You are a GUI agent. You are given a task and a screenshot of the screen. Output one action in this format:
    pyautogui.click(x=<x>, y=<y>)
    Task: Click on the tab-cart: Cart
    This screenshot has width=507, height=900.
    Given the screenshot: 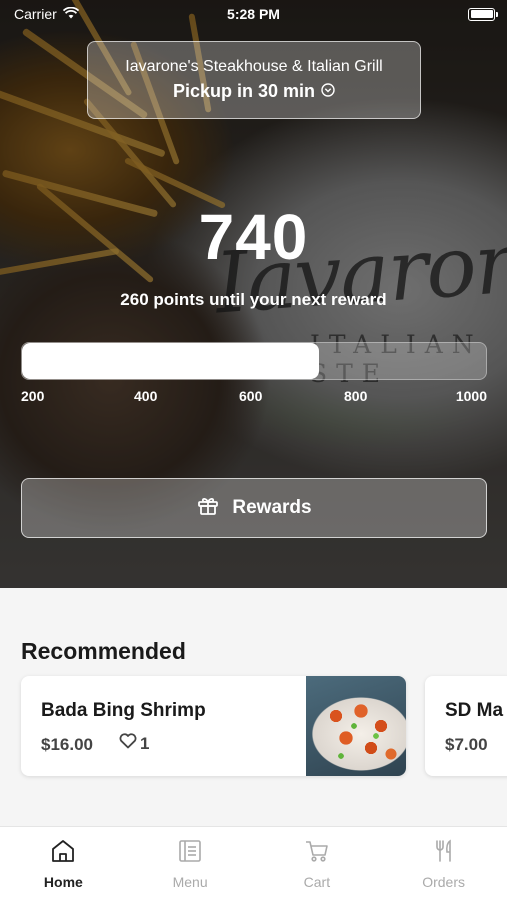 What is the action you would take?
    pyautogui.click(x=317, y=863)
    